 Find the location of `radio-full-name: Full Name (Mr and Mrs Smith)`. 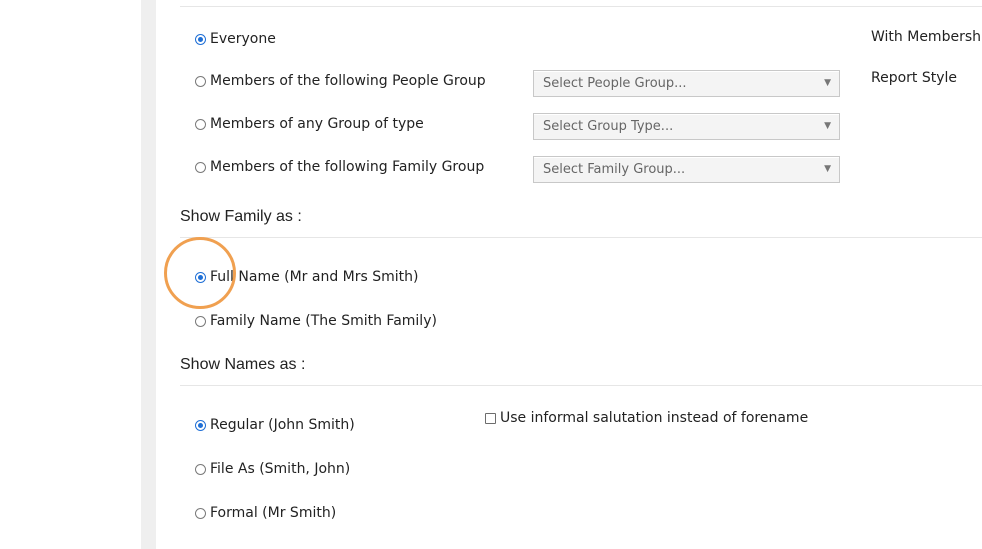

radio-full-name: Full Name (Mr and Mrs Smith) is located at coordinates (307, 277).